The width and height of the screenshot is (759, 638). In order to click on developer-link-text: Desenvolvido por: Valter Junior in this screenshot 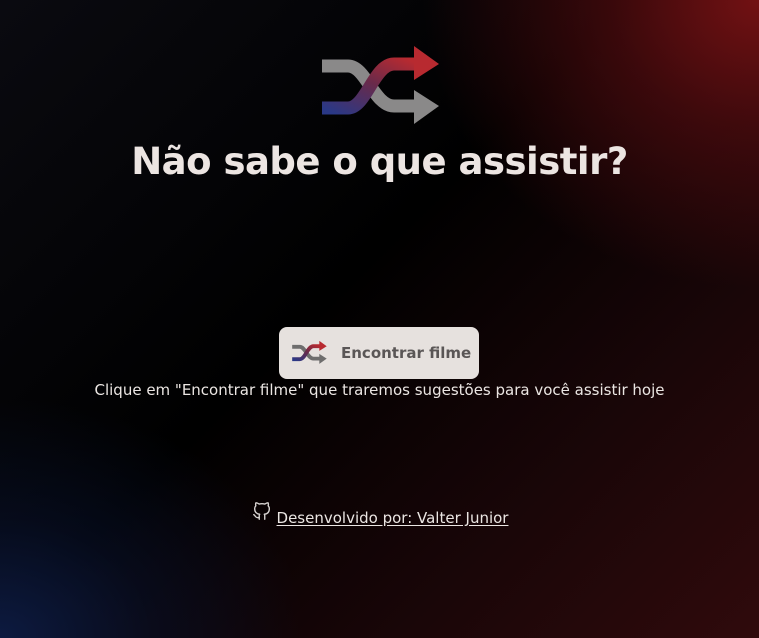, I will do `click(392, 518)`.